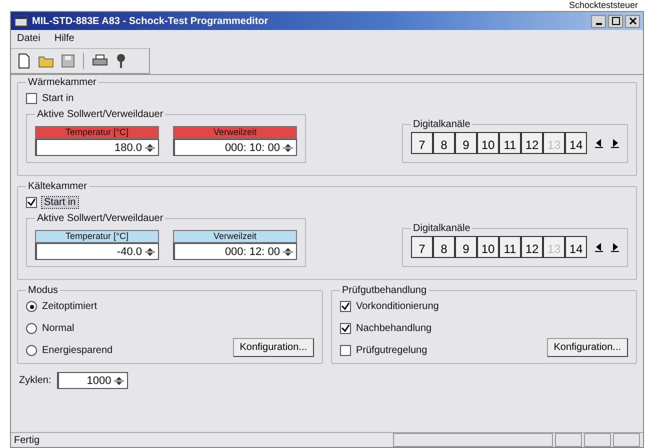 Image resolution: width=648 pixels, height=448 pixels. What do you see at coordinates (28, 39) in the screenshot?
I see `menu-item: Datei` at bounding box center [28, 39].